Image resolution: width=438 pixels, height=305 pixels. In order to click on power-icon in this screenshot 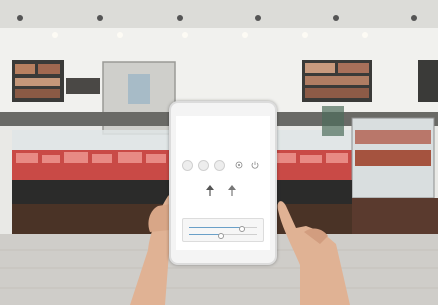, I will do `click(255, 165)`.